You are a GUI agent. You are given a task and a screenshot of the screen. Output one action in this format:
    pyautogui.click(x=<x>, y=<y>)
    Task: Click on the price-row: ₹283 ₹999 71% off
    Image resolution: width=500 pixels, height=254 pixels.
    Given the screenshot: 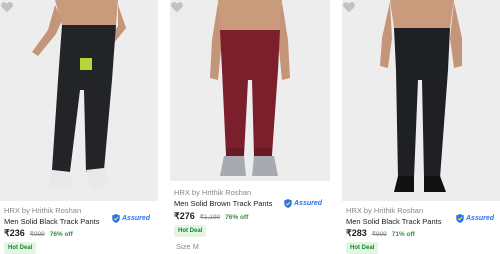 What is the action you would take?
    pyautogui.click(x=380, y=233)
    